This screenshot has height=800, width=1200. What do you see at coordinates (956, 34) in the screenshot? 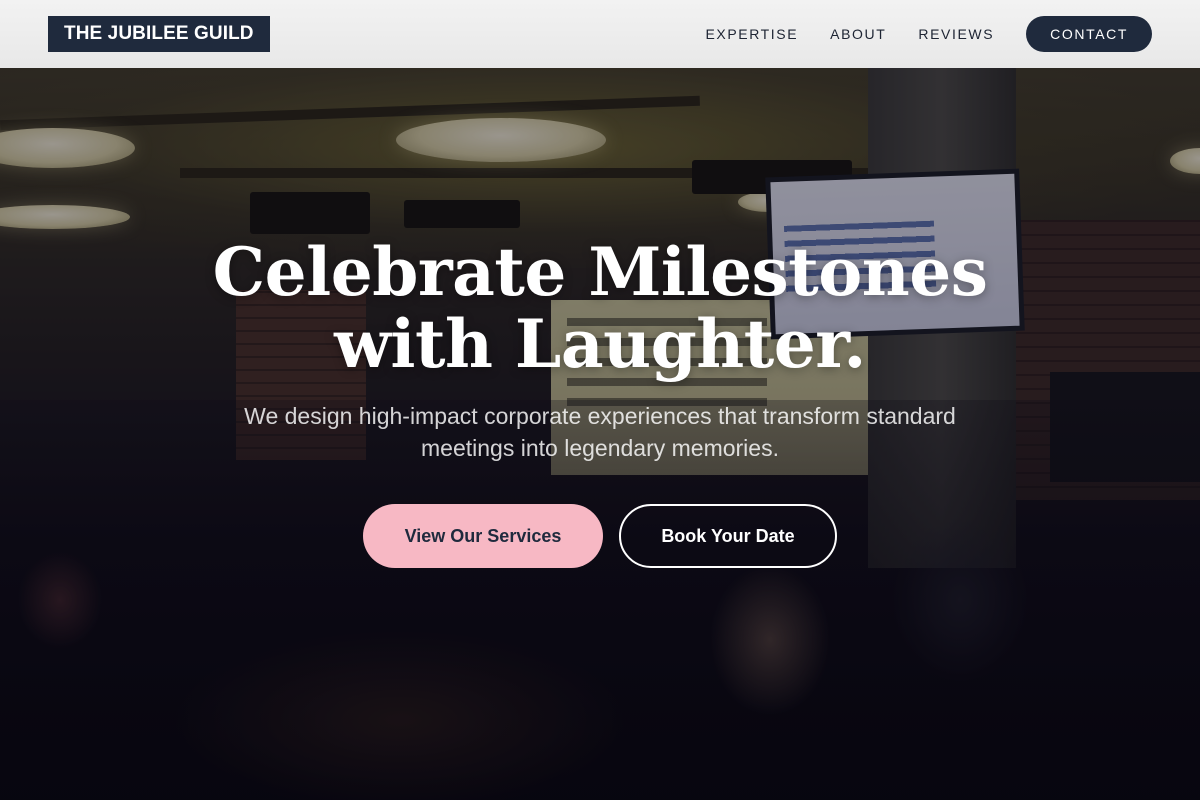
I see `nav-link-reviews: REVIEWS` at bounding box center [956, 34].